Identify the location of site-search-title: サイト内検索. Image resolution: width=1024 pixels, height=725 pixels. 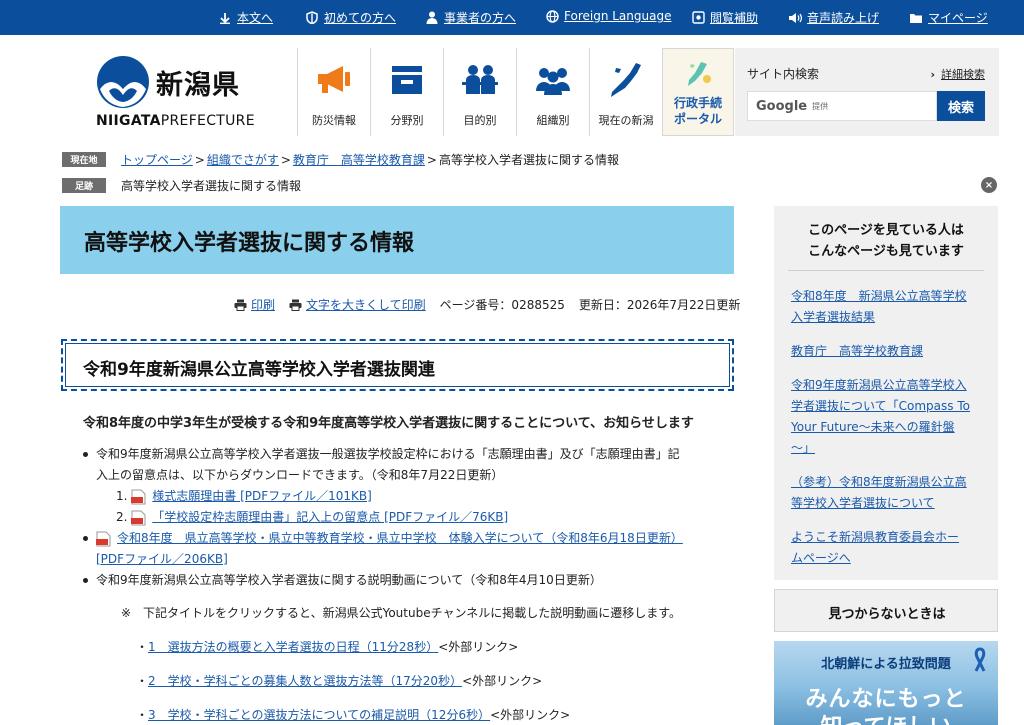
(783, 74).